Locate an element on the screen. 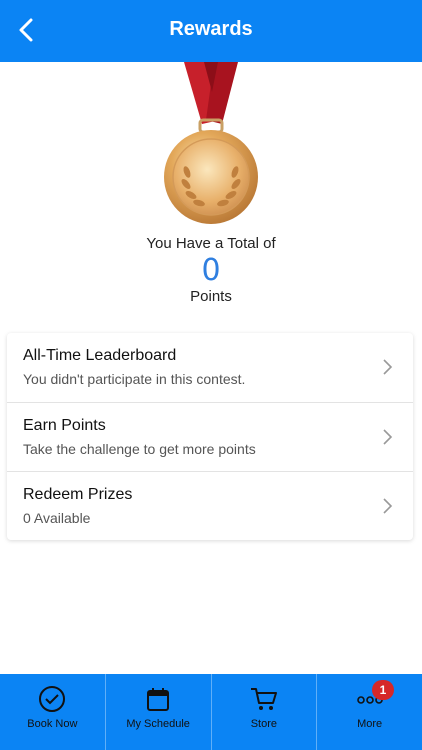 The height and width of the screenshot is (750, 422). tab-book-now: Book Now is located at coordinates (52, 712).